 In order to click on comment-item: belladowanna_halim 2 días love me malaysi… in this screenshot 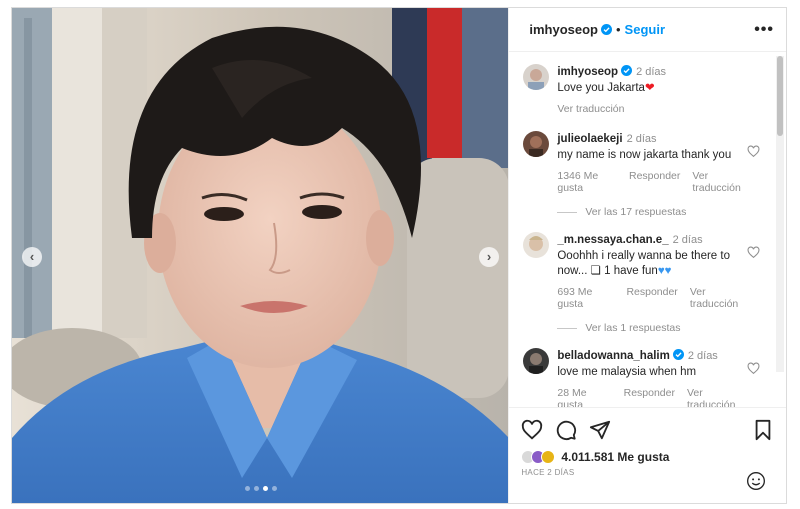, I will do `click(647, 376)`.